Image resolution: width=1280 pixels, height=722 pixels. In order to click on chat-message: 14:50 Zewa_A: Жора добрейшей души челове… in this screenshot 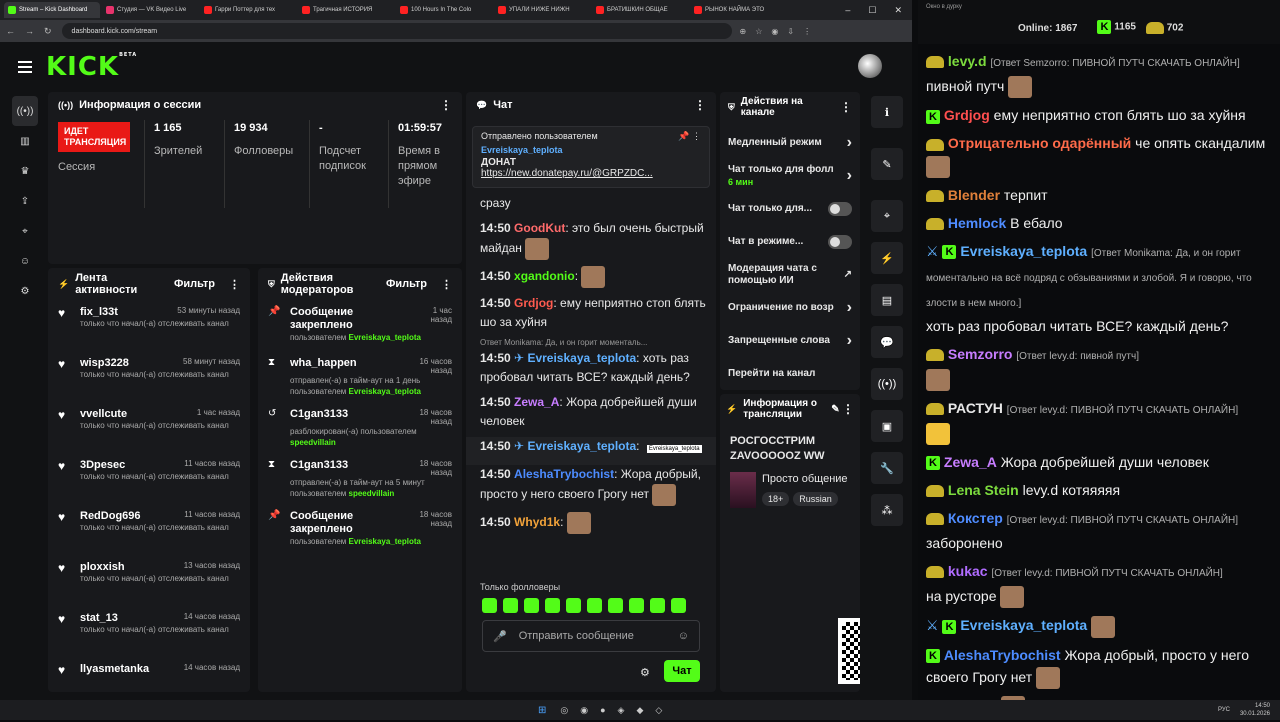, I will do `click(591, 415)`.